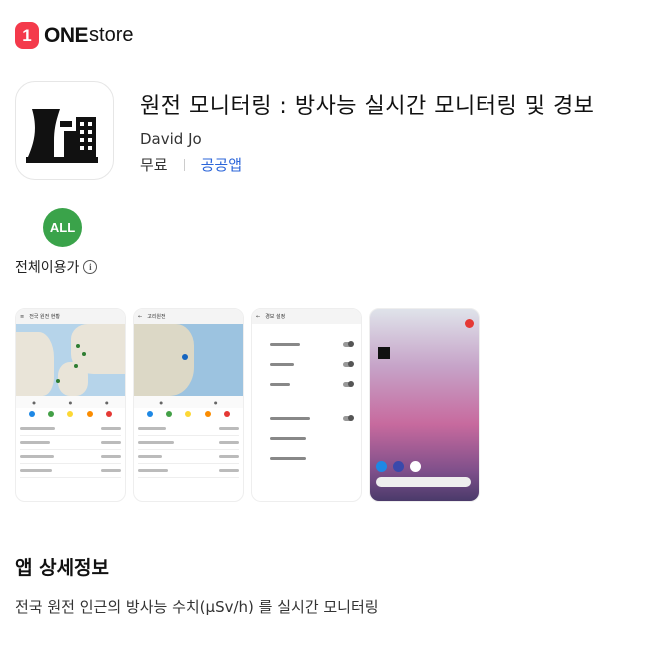 This screenshot has width=669, height=656. What do you see at coordinates (62, 227) in the screenshot?
I see `age-rating-badge: ALL` at bounding box center [62, 227].